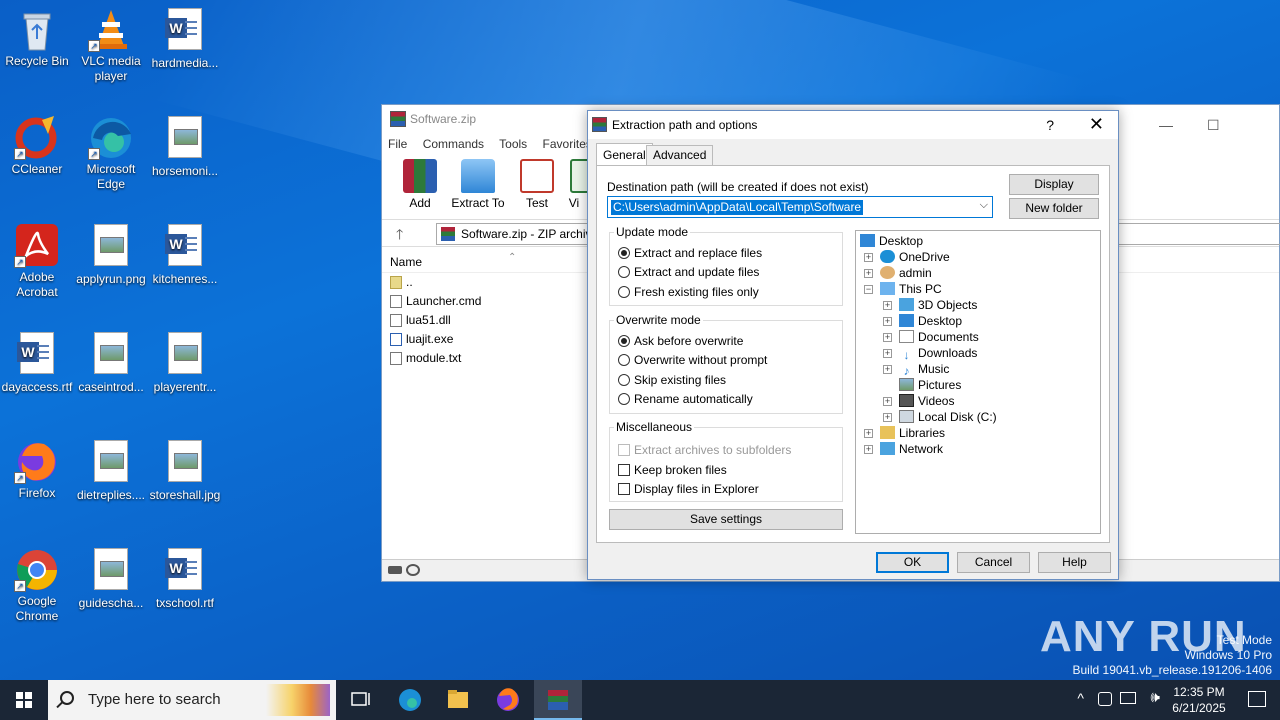  I want to click on radio-extract-replace: Extract and replace files, so click(690, 253).